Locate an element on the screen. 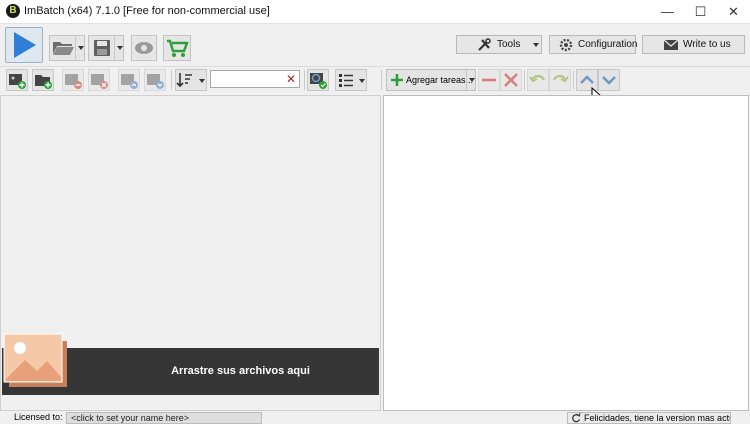  tools-button: Tools is located at coordinates (499, 44).